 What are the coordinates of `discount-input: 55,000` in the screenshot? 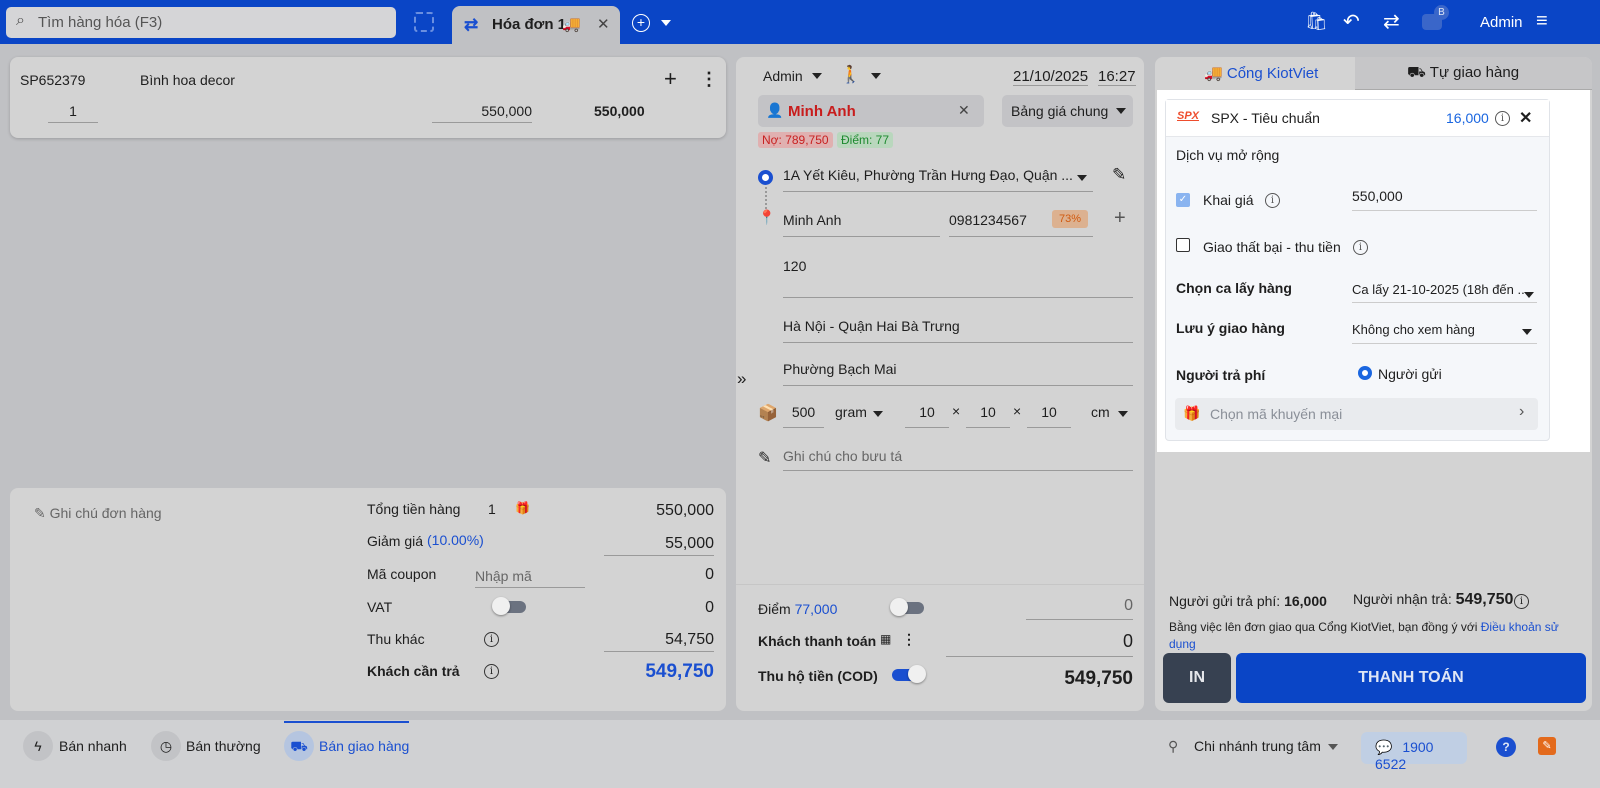 It's located at (659, 545).